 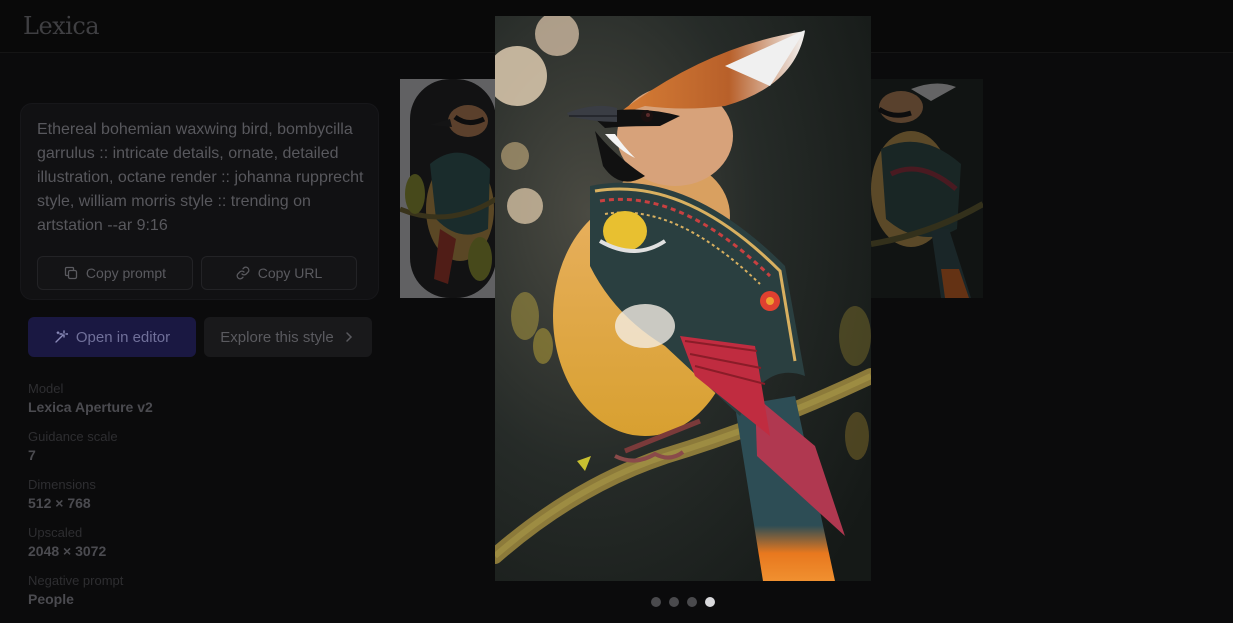 What do you see at coordinates (61, 26) in the screenshot?
I see `lexica-logo: Lexica` at bounding box center [61, 26].